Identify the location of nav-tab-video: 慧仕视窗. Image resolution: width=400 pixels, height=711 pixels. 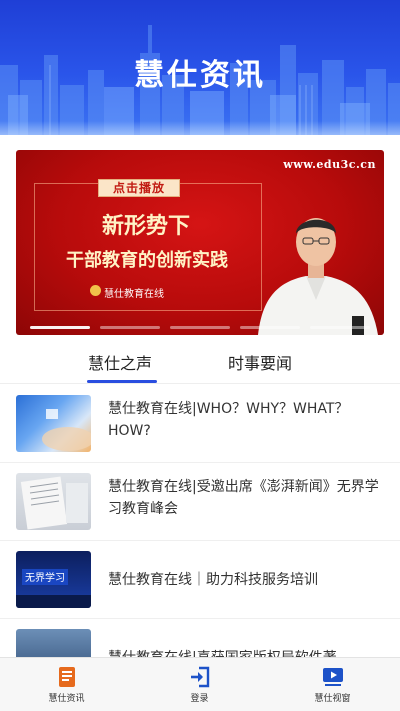
(332, 684).